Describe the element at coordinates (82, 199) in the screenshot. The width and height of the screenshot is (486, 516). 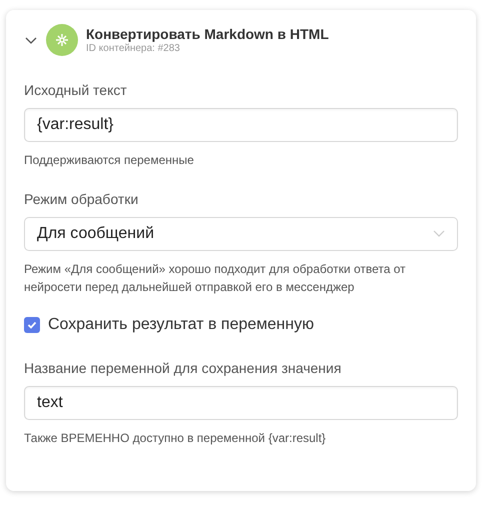
I see `field-label: Режим обработки` at that location.